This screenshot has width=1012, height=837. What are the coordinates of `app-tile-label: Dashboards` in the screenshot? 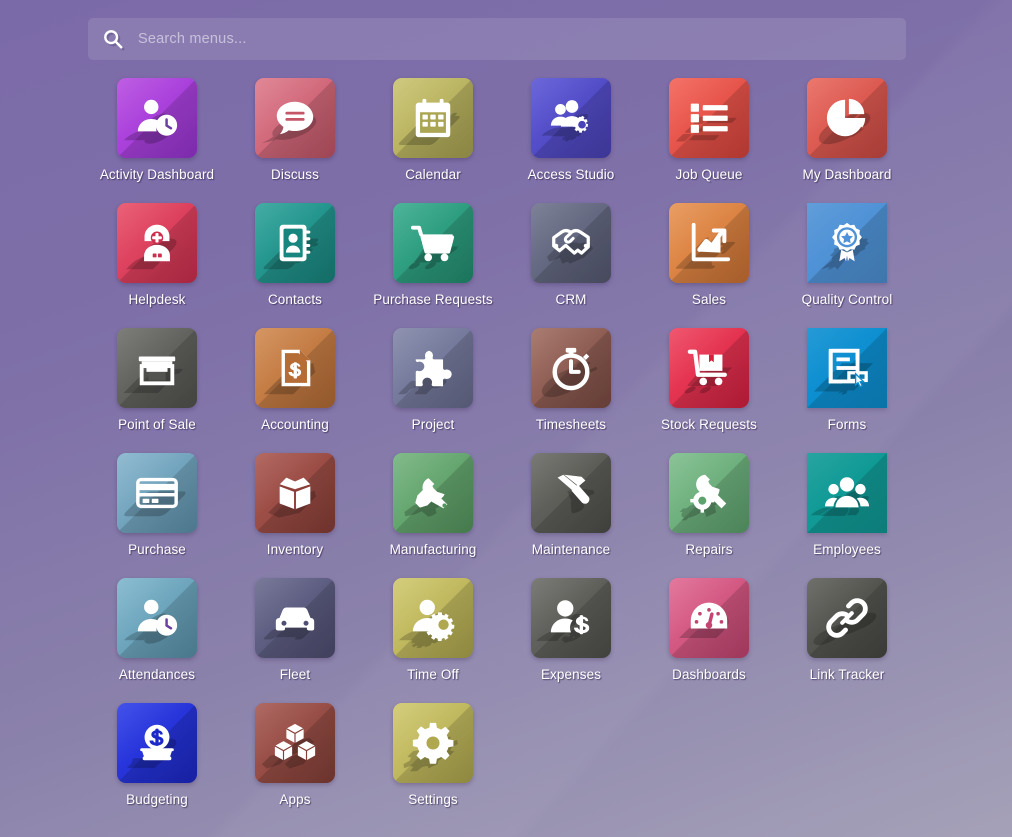 It's located at (709, 674).